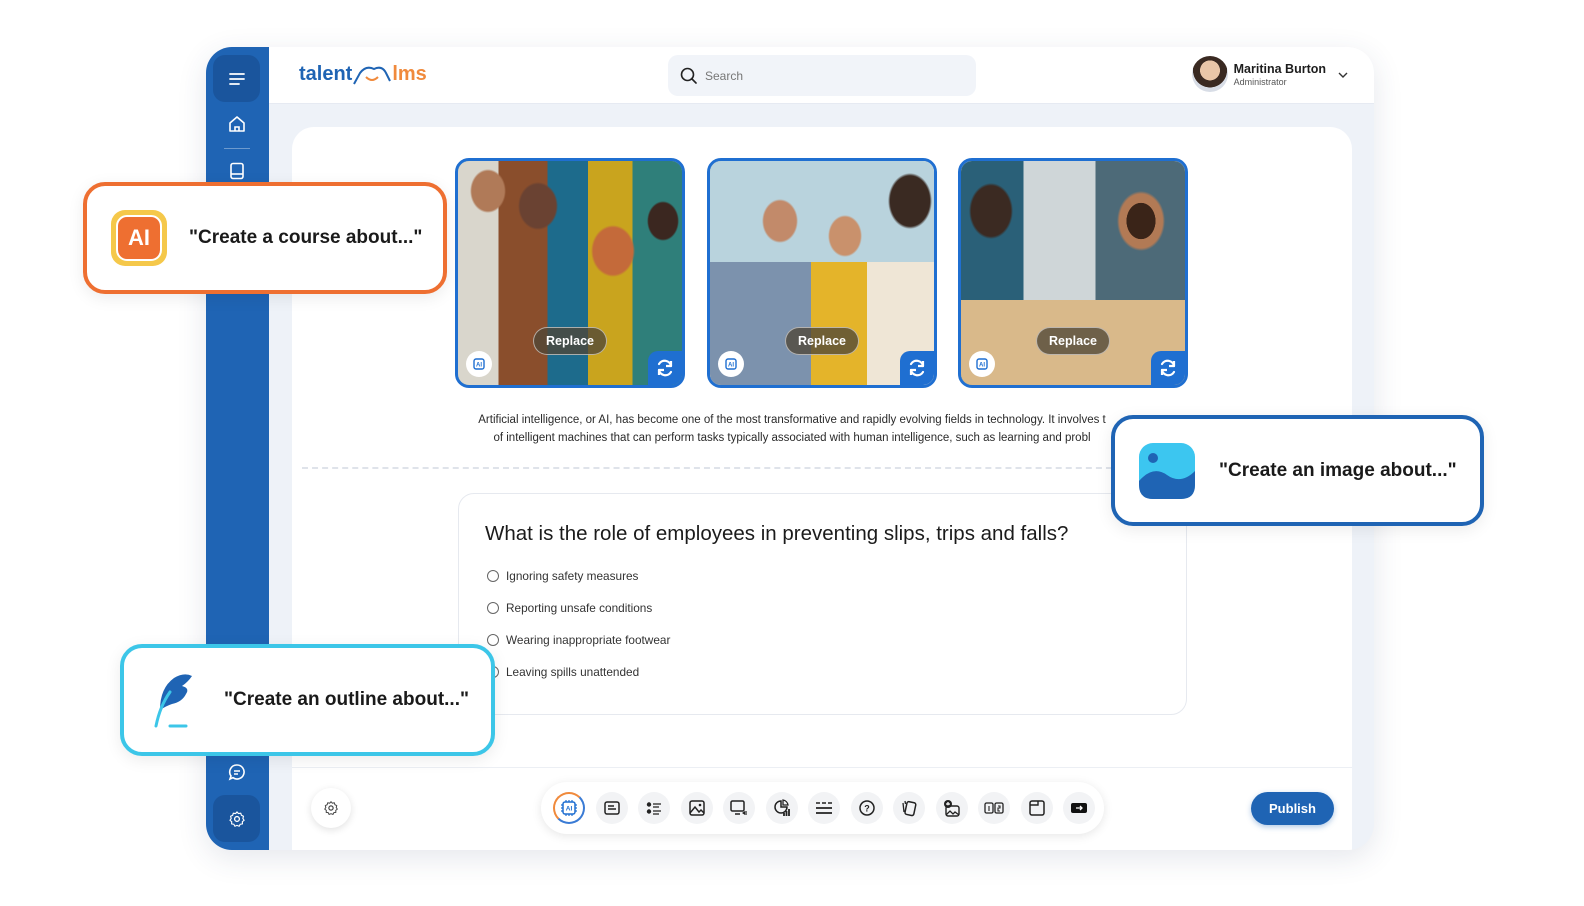  I want to click on answer-option: Ignoring safety measures, so click(562, 576).